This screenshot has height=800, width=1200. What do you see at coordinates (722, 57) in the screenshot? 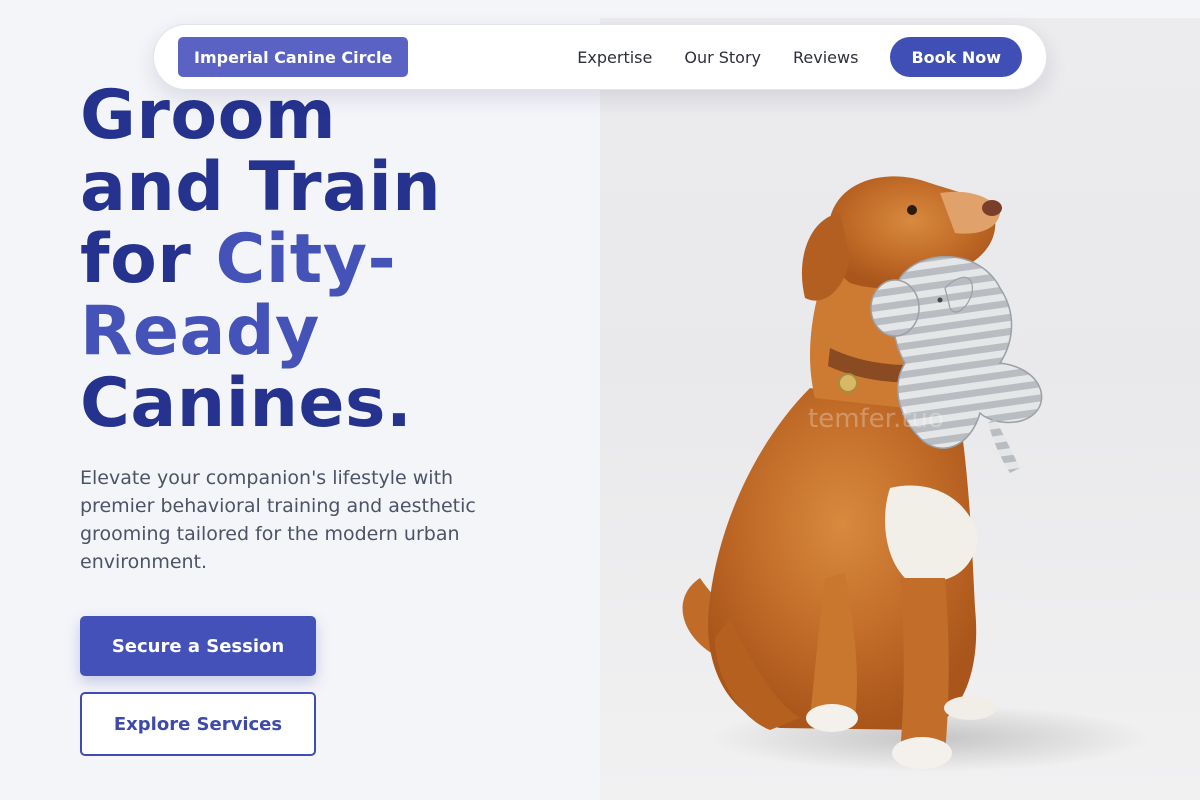
I see `nav-link-our-story: Our Story` at bounding box center [722, 57].